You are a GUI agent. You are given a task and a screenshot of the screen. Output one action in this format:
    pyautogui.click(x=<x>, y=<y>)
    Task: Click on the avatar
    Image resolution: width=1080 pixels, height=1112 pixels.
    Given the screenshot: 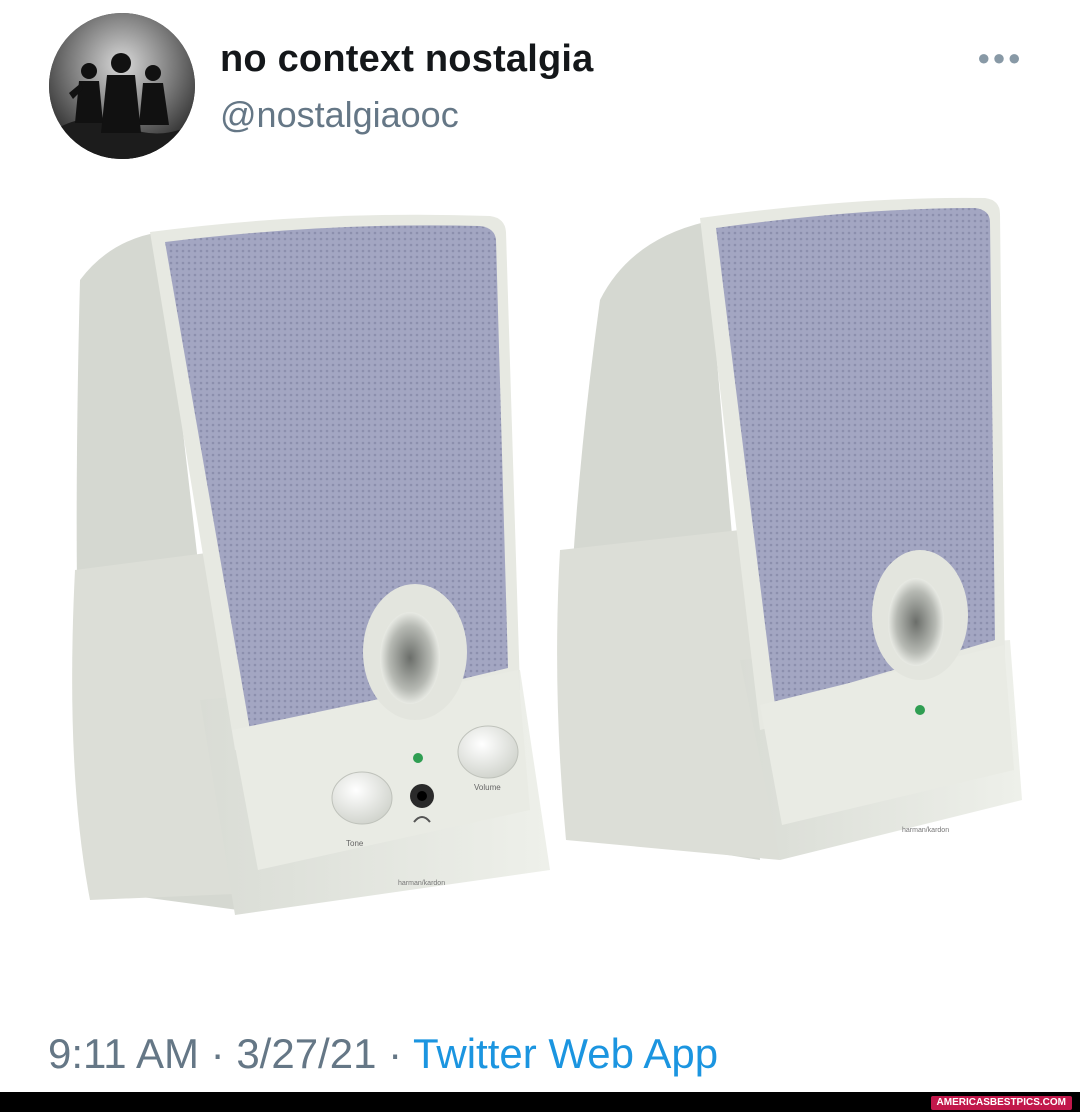 What is the action you would take?
    pyautogui.click(x=122, y=86)
    